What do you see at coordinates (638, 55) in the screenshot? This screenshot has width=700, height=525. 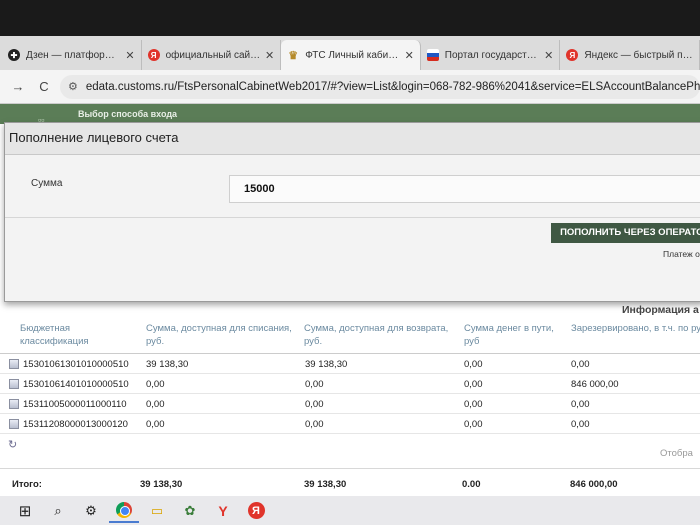 I see `tab-label: Яндекс — быстрый пои` at bounding box center [638, 55].